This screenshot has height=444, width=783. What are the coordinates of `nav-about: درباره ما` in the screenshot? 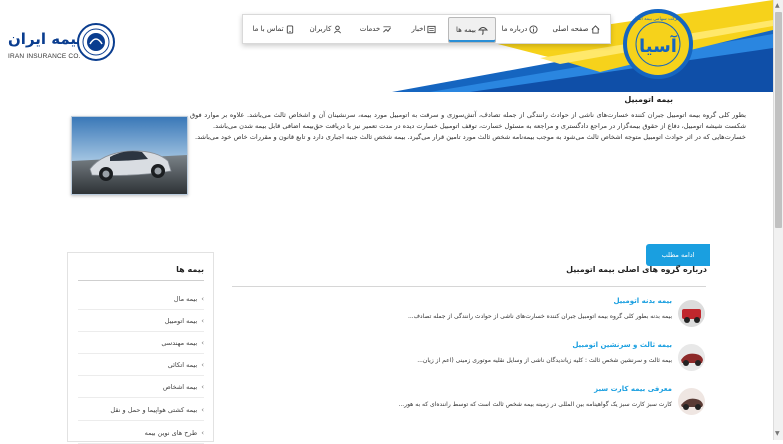 It's located at (520, 29).